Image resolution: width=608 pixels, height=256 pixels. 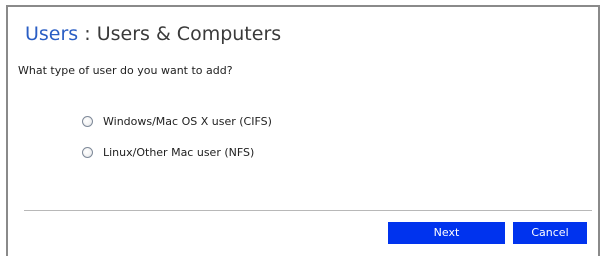 I want to click on option-nfs-label: Linux/Other Mac user (NFS), so click(x=179, y=152).